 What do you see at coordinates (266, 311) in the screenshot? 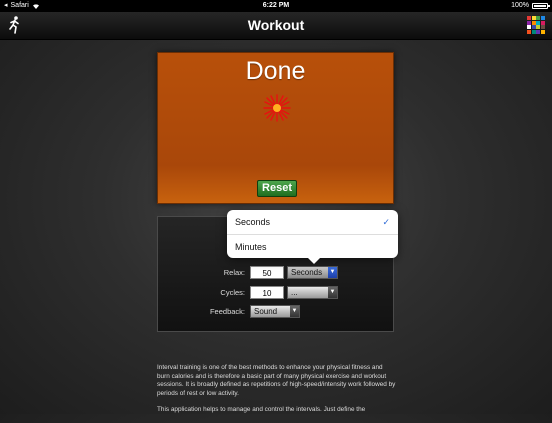
I see `feedback-value: Sound` at bounding box center [266, 311].